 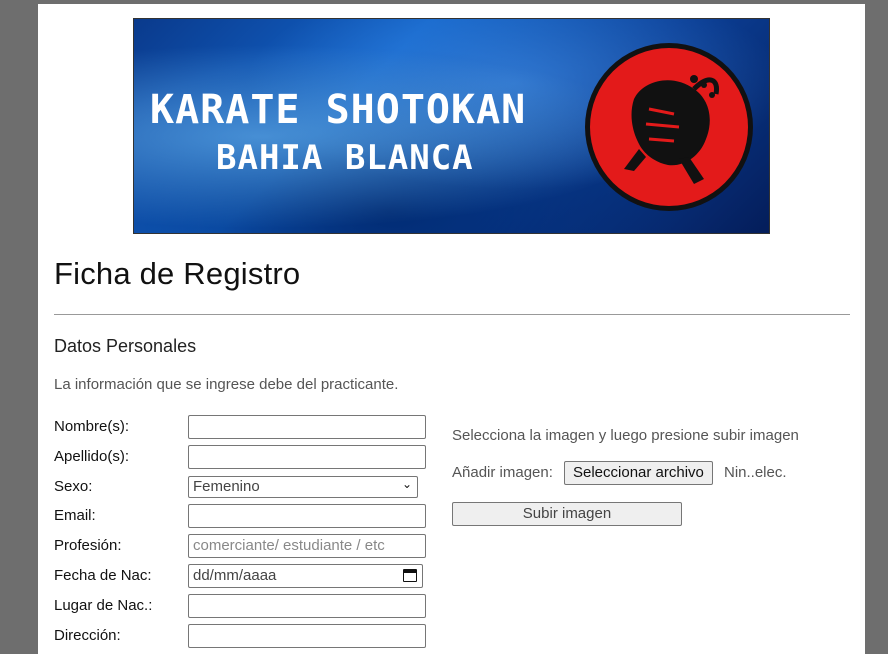 What do you see at coordinates (75, 515) in the screenshot?
I see `email-label: Email:` at bounding box center [75, 515].